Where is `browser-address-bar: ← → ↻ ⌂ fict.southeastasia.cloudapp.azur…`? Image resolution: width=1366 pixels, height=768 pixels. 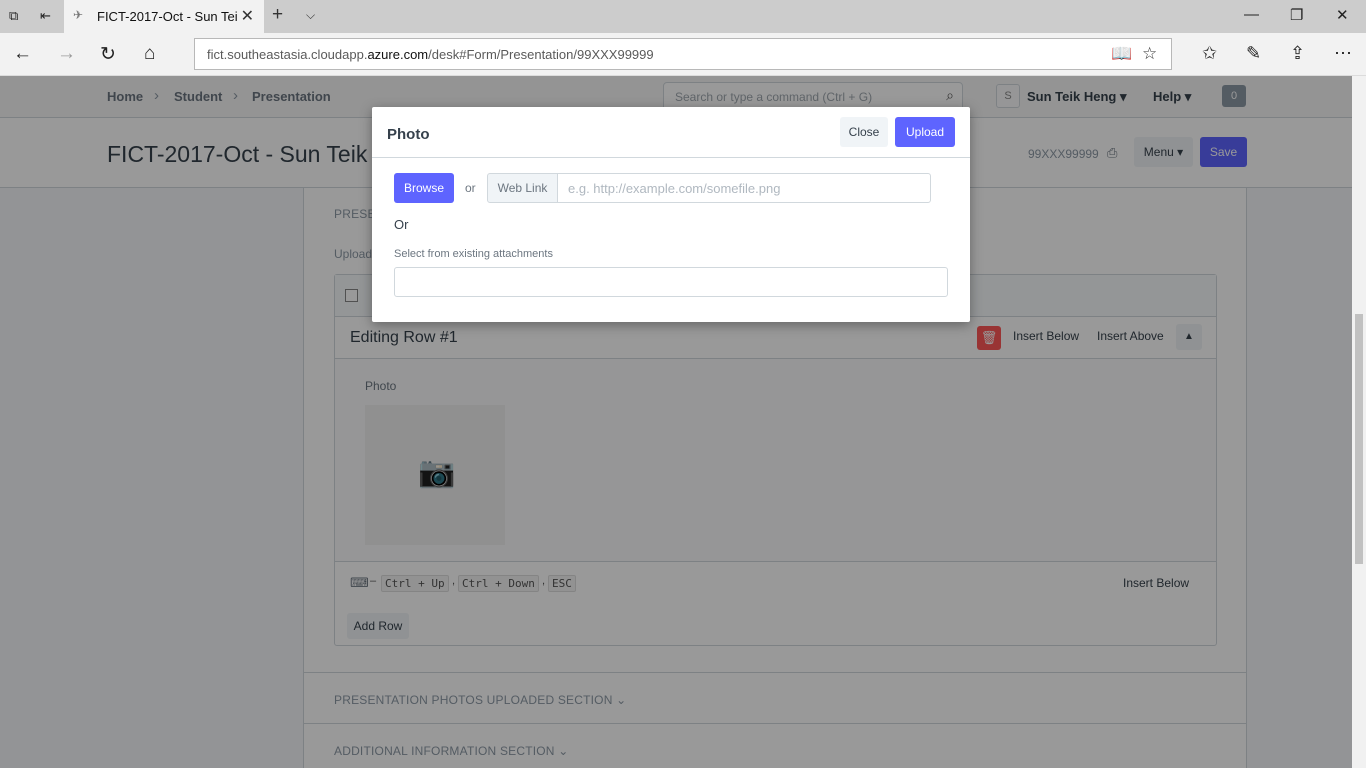
browser-address-bar: ← → ↻ ⌂ fict.southeastasia.cloudapp.azur… is located at coordinates (683, 54).